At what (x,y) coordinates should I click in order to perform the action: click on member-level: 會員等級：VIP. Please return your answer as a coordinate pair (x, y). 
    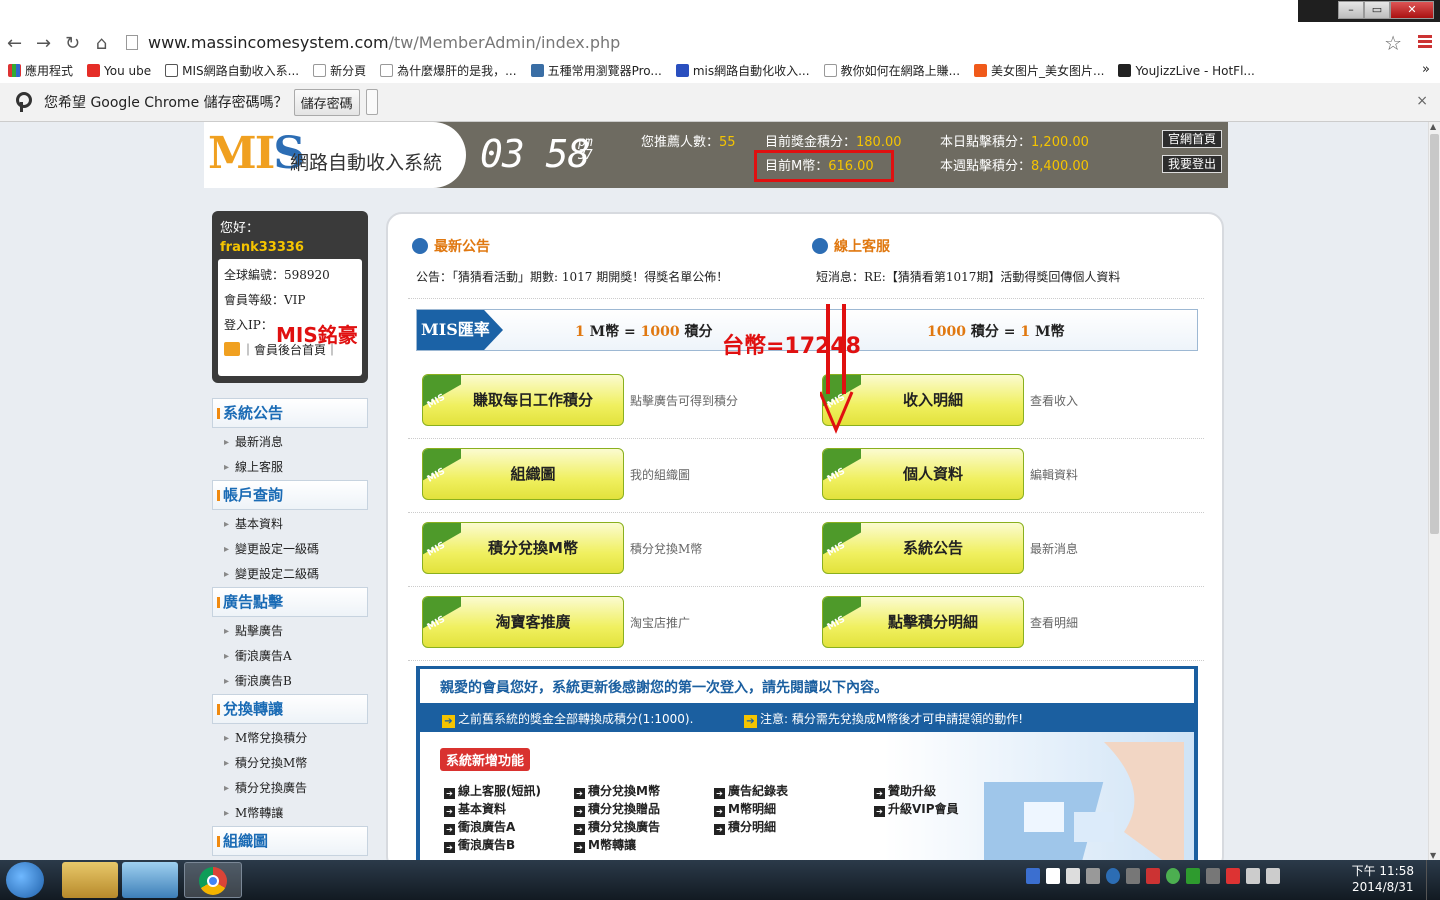
    Looking at the image, I should click on (265, 300).